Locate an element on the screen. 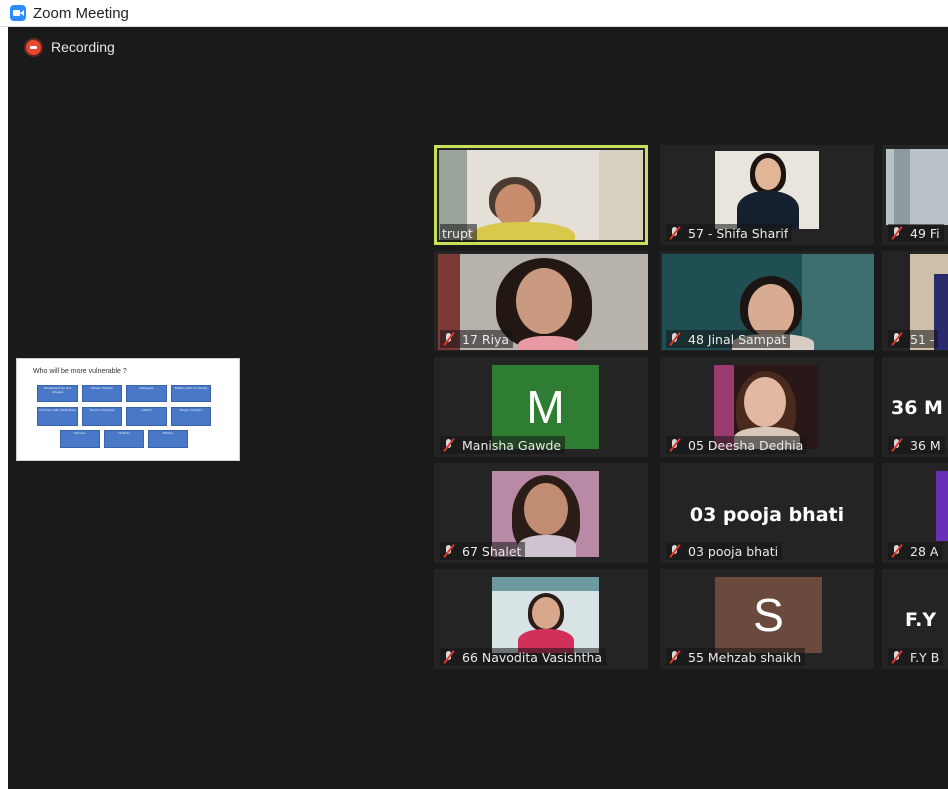  participant-name: F.Y B is located at coordinates (925, 657).